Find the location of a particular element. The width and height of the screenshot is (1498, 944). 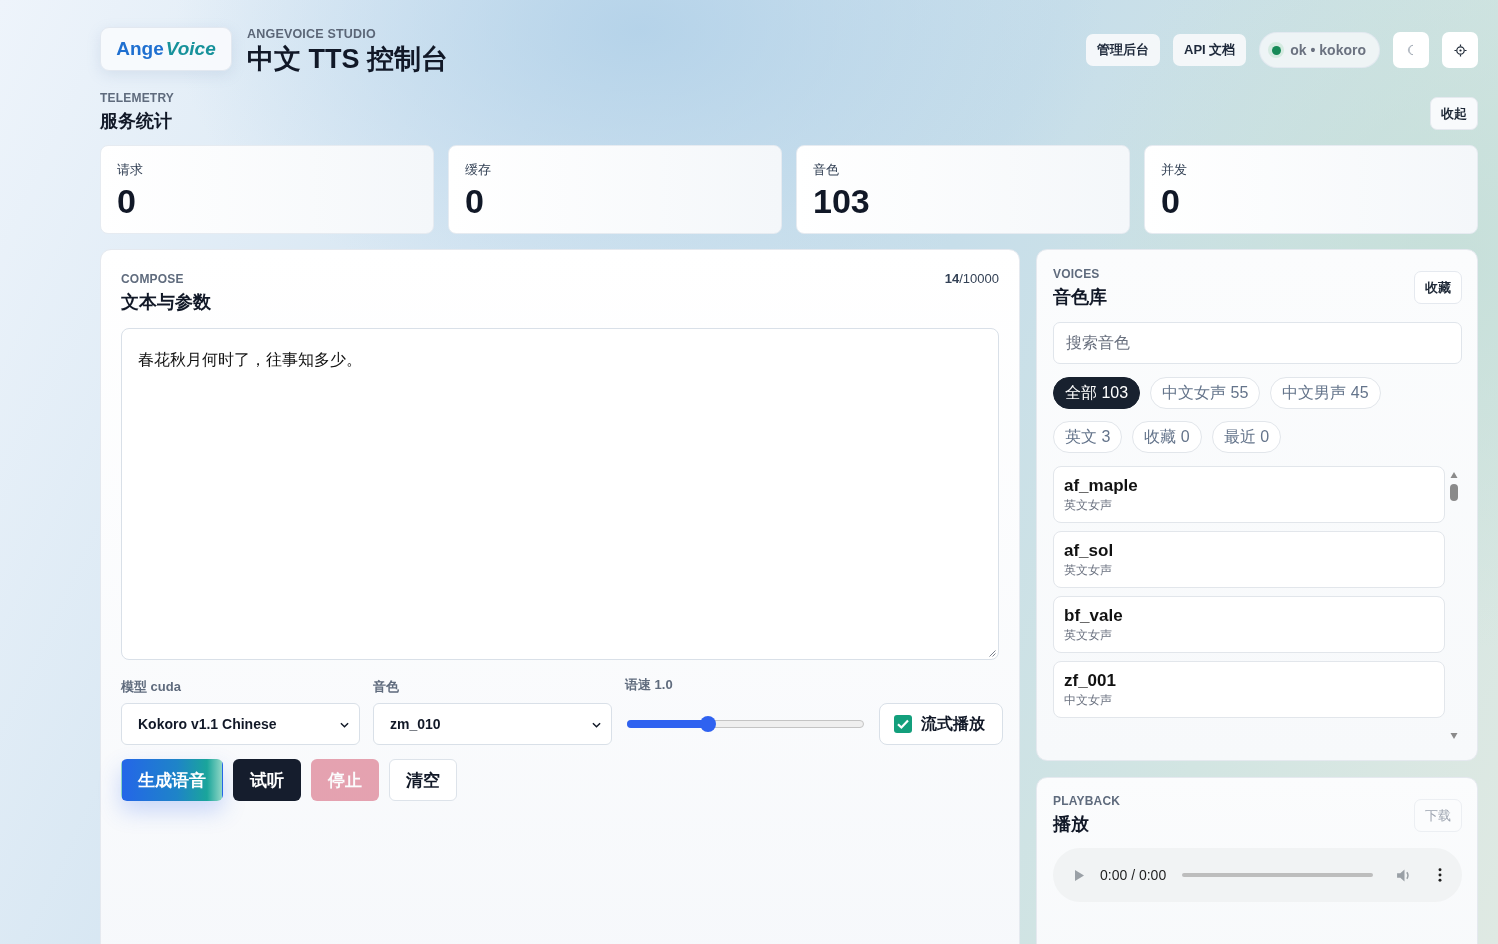

progress-track is located at coordinates (1277, 875).